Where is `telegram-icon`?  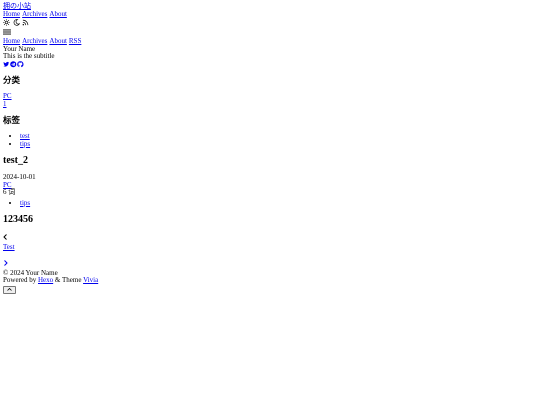 telegram-icon is located at coordinates (13, 64).